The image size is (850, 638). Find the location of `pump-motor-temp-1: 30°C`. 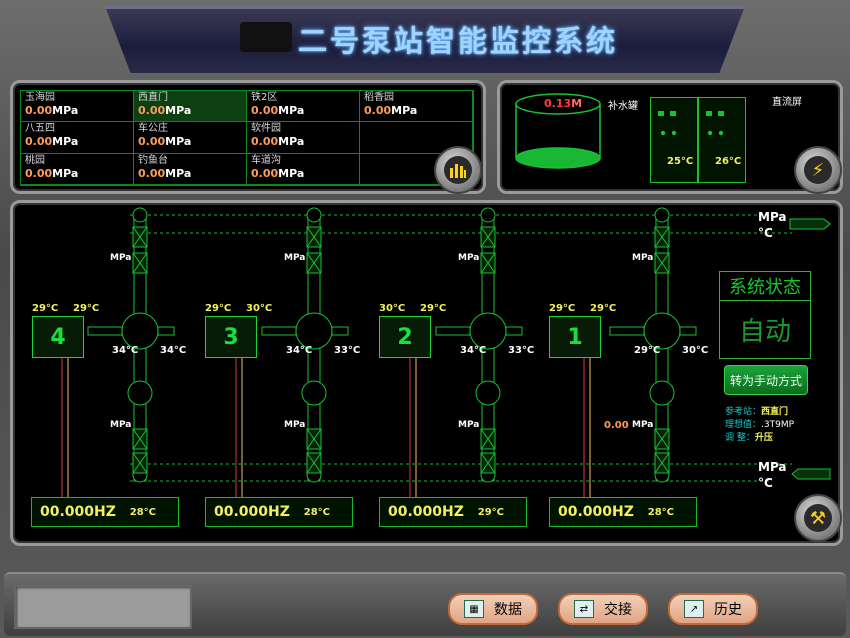

pump-motor-temp-1: 30°C is located at coordinates (392, 308).